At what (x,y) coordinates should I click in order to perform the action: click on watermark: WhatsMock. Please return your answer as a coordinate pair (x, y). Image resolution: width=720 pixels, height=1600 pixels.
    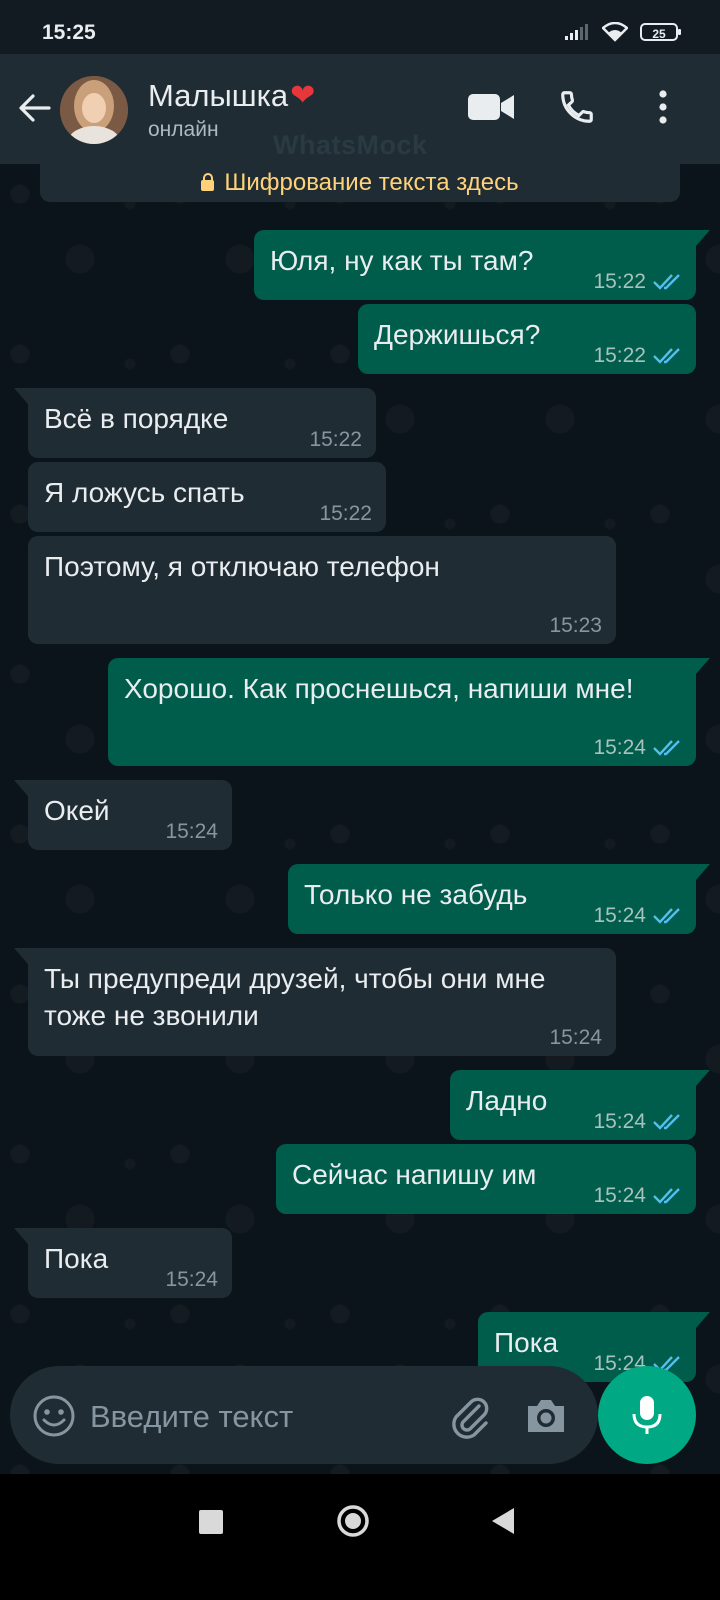
    Looking at the image, I should click on (350, 145).